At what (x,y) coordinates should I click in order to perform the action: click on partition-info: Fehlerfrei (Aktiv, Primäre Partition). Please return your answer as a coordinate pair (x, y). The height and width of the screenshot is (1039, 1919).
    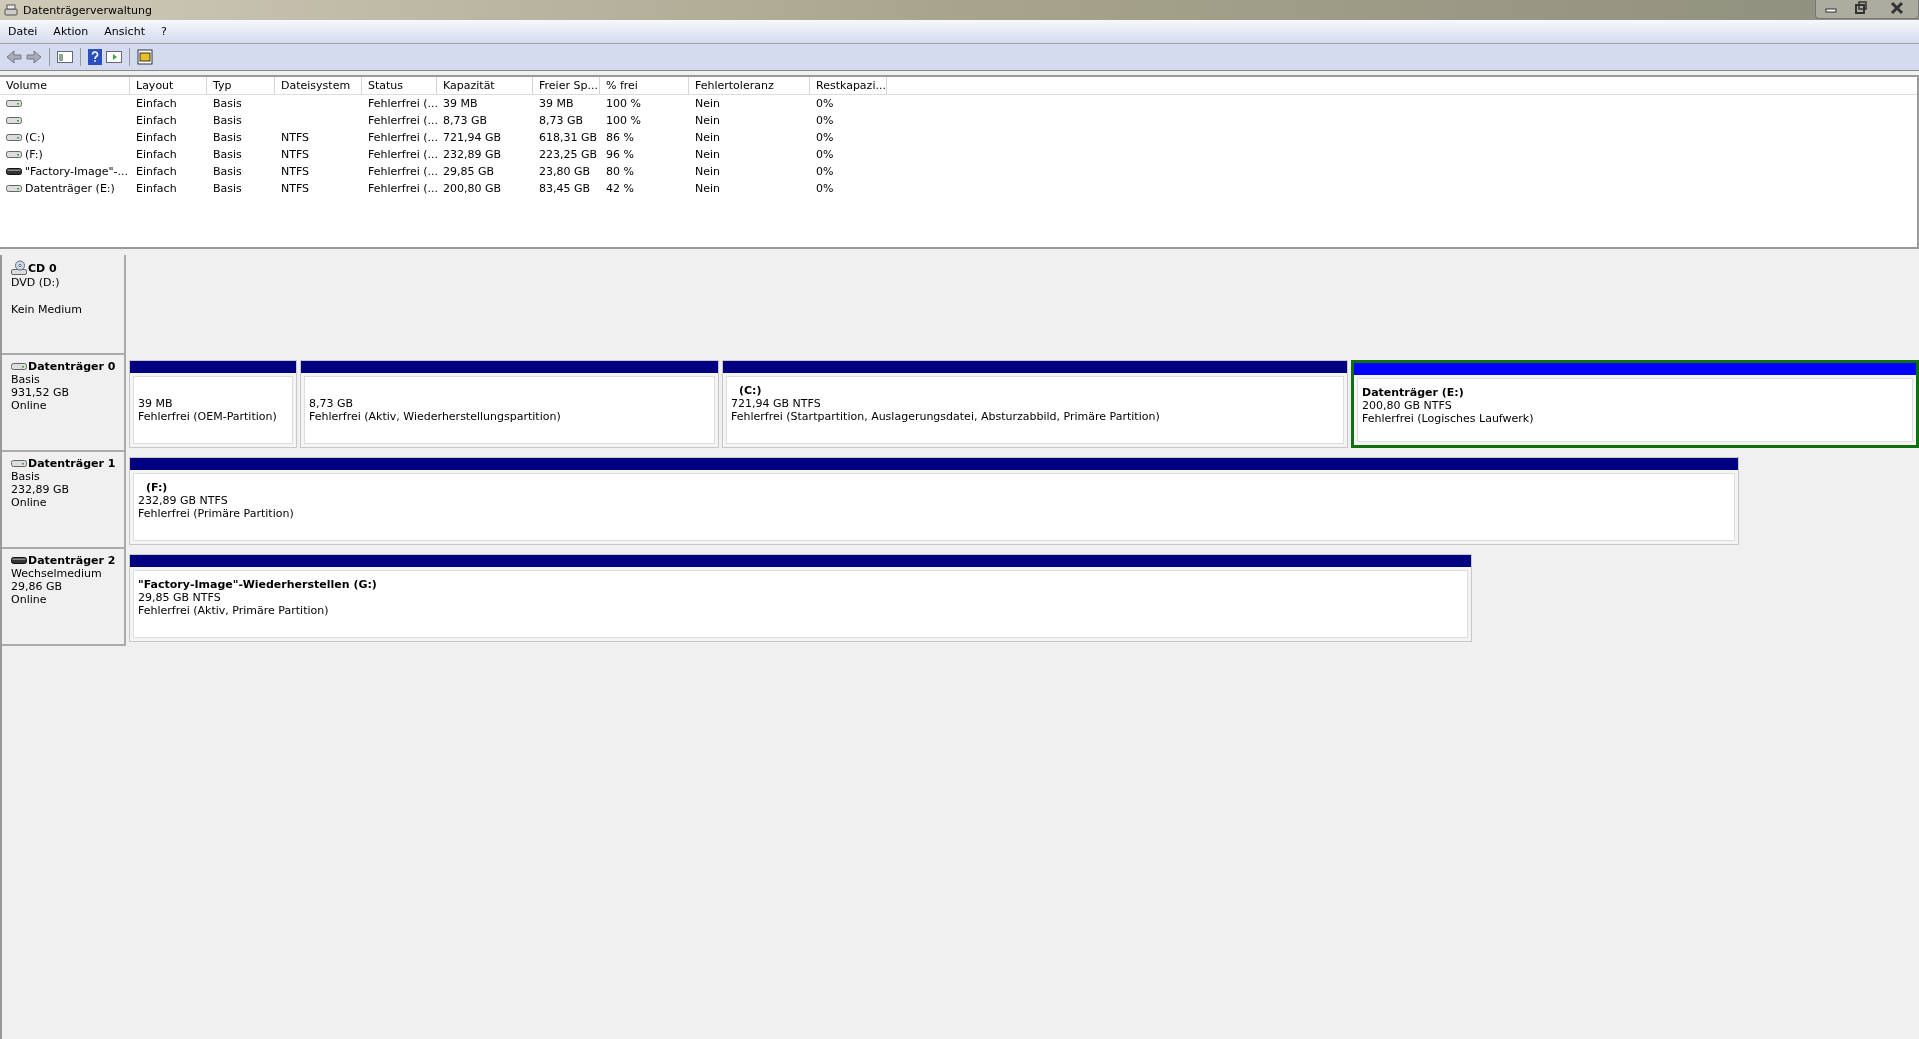
    Looking at the image, I should click on (234, 610).